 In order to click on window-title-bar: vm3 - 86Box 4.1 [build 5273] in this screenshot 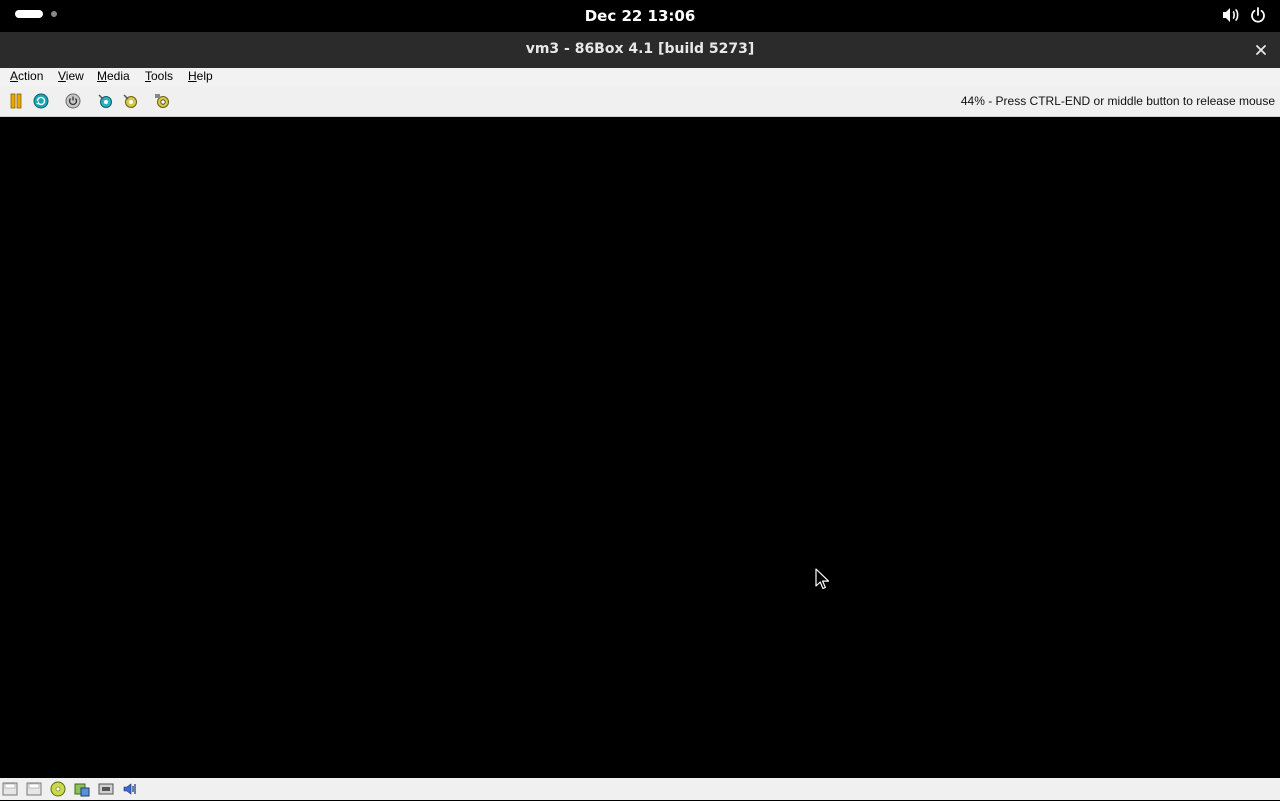, I will do `click(640, 50)`.